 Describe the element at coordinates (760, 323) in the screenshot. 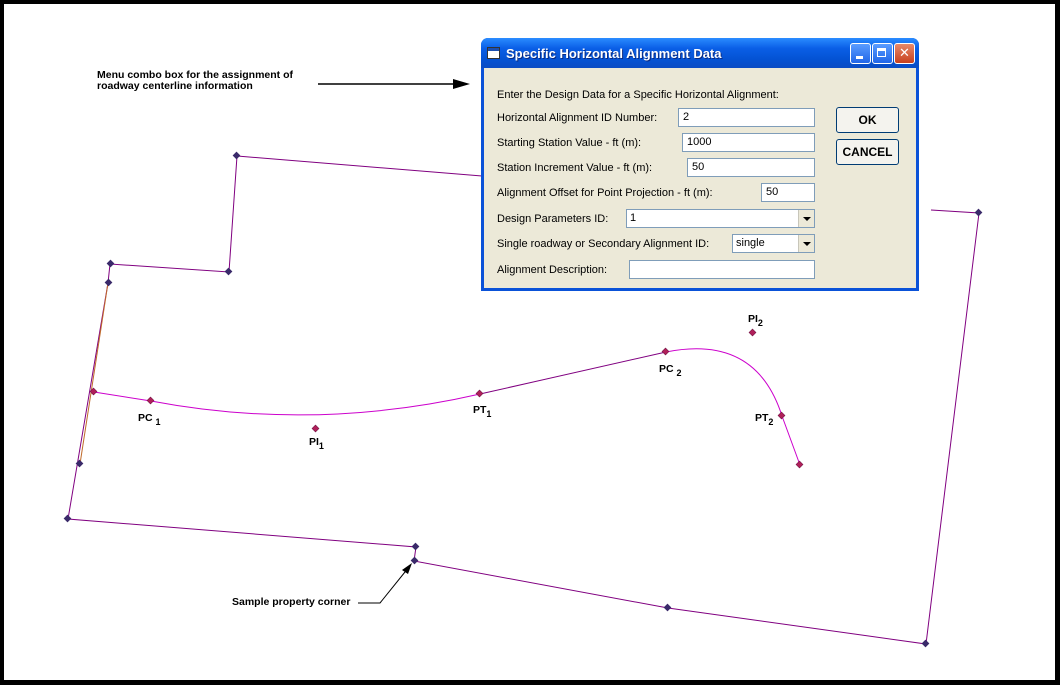

I see `pi2-label-sub: 2` at that location.